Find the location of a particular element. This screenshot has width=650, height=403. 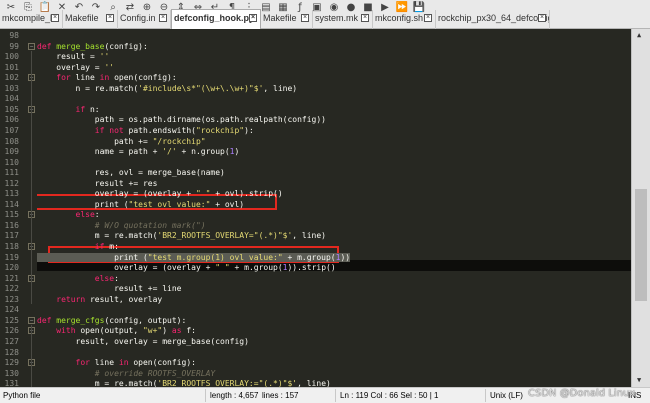

line-number: 101 is located at coordinates (11, 67).